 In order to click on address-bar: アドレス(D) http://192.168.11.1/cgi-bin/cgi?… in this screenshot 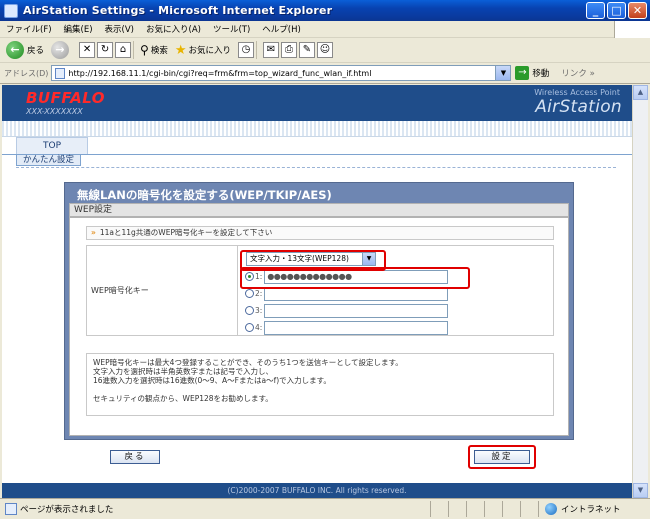, I will do `click(325, 73)`.